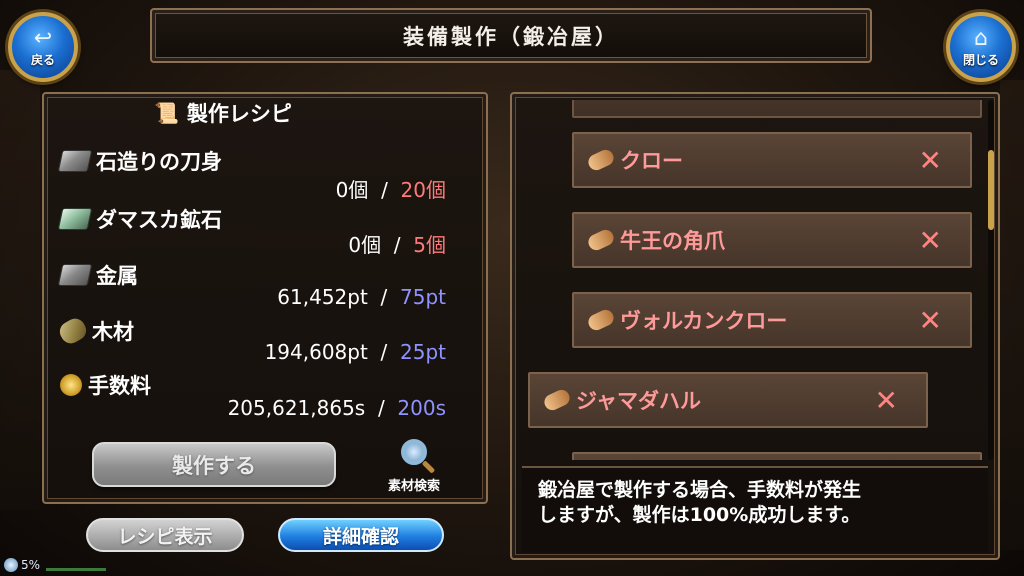  Describe the element at coordinates (31, 565) in the screenshot. I see `battery-percent: 5%` at that location.